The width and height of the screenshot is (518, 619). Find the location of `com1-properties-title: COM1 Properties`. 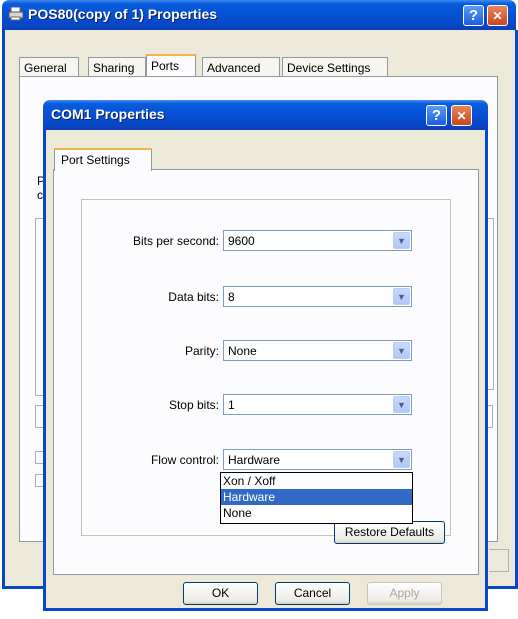

com1-properties-title: COM1 Properties is located at coordinates (108, 114).